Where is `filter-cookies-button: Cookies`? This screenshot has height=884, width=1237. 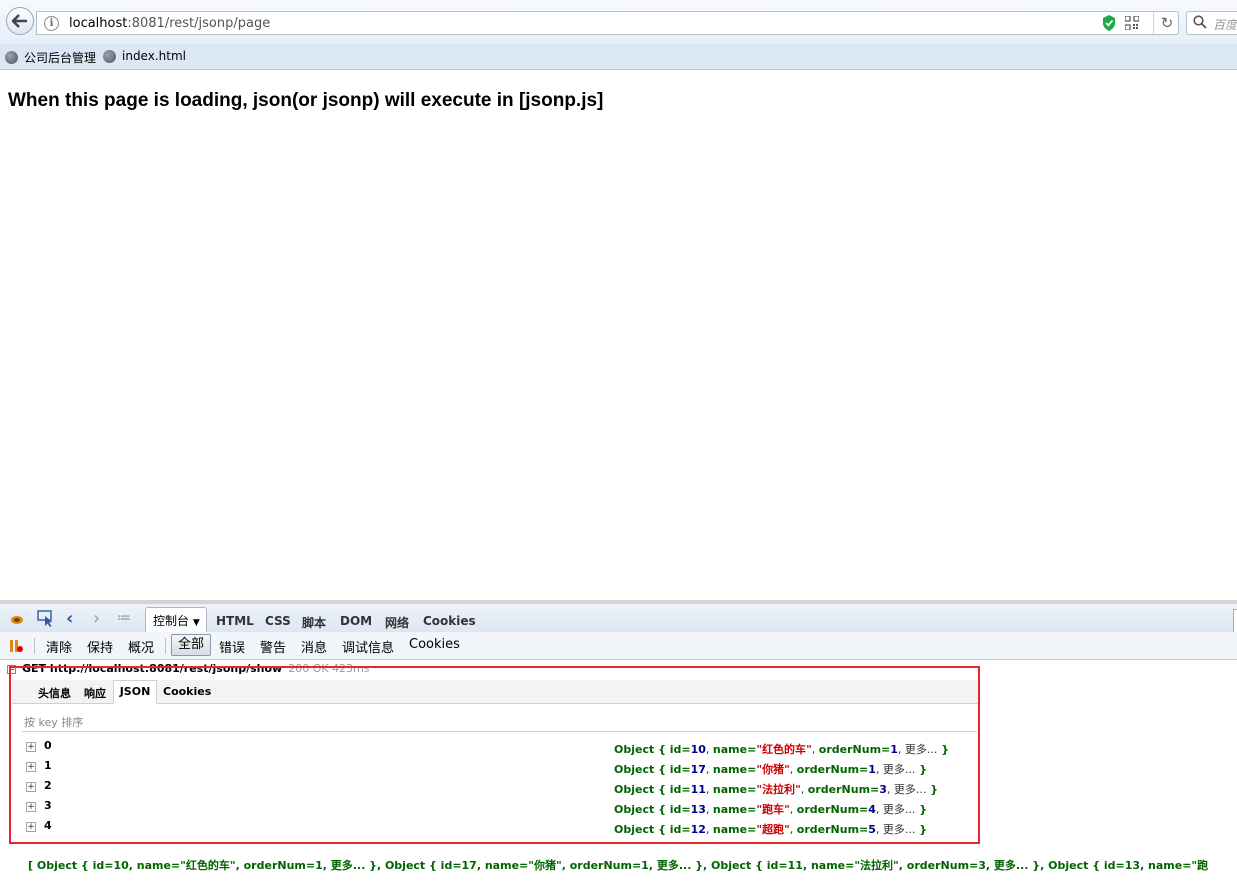 filter-cookies-button: Cookies is located at coordinates (434, 644).